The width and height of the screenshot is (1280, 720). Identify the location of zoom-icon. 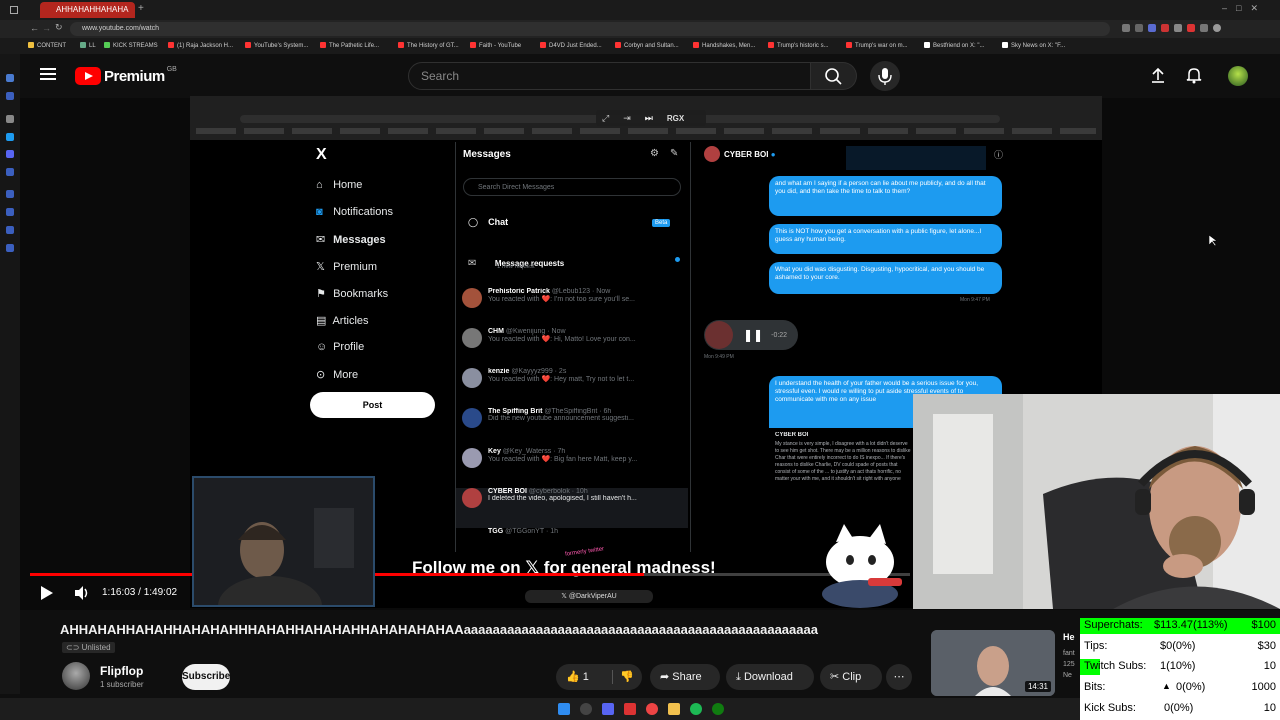
(1126, 28).